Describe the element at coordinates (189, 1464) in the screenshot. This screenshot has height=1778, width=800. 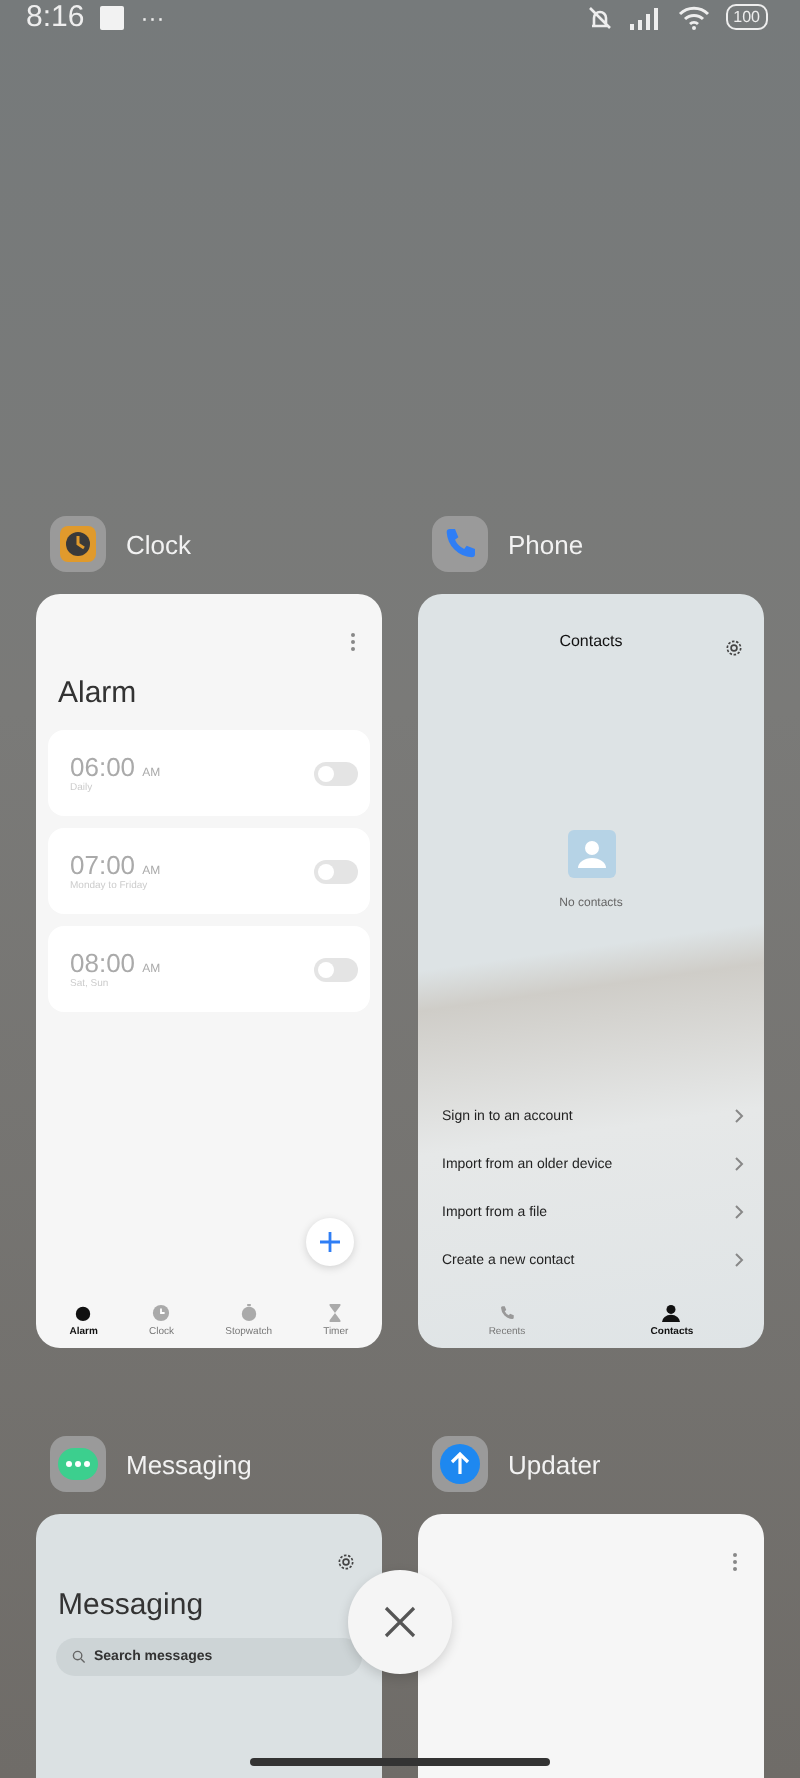
I see `app-name: Messaging` at that location.